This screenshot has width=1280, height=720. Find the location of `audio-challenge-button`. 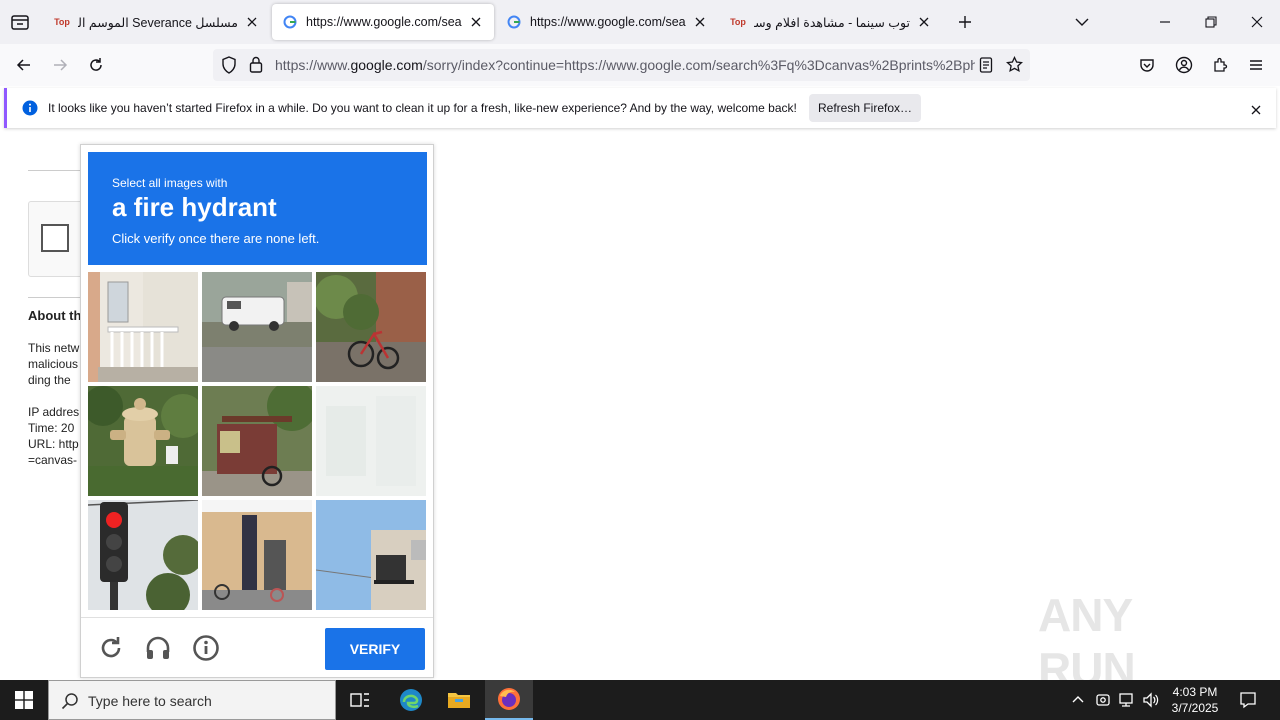

audio-challenge-button is located at coordinates (158, 648).